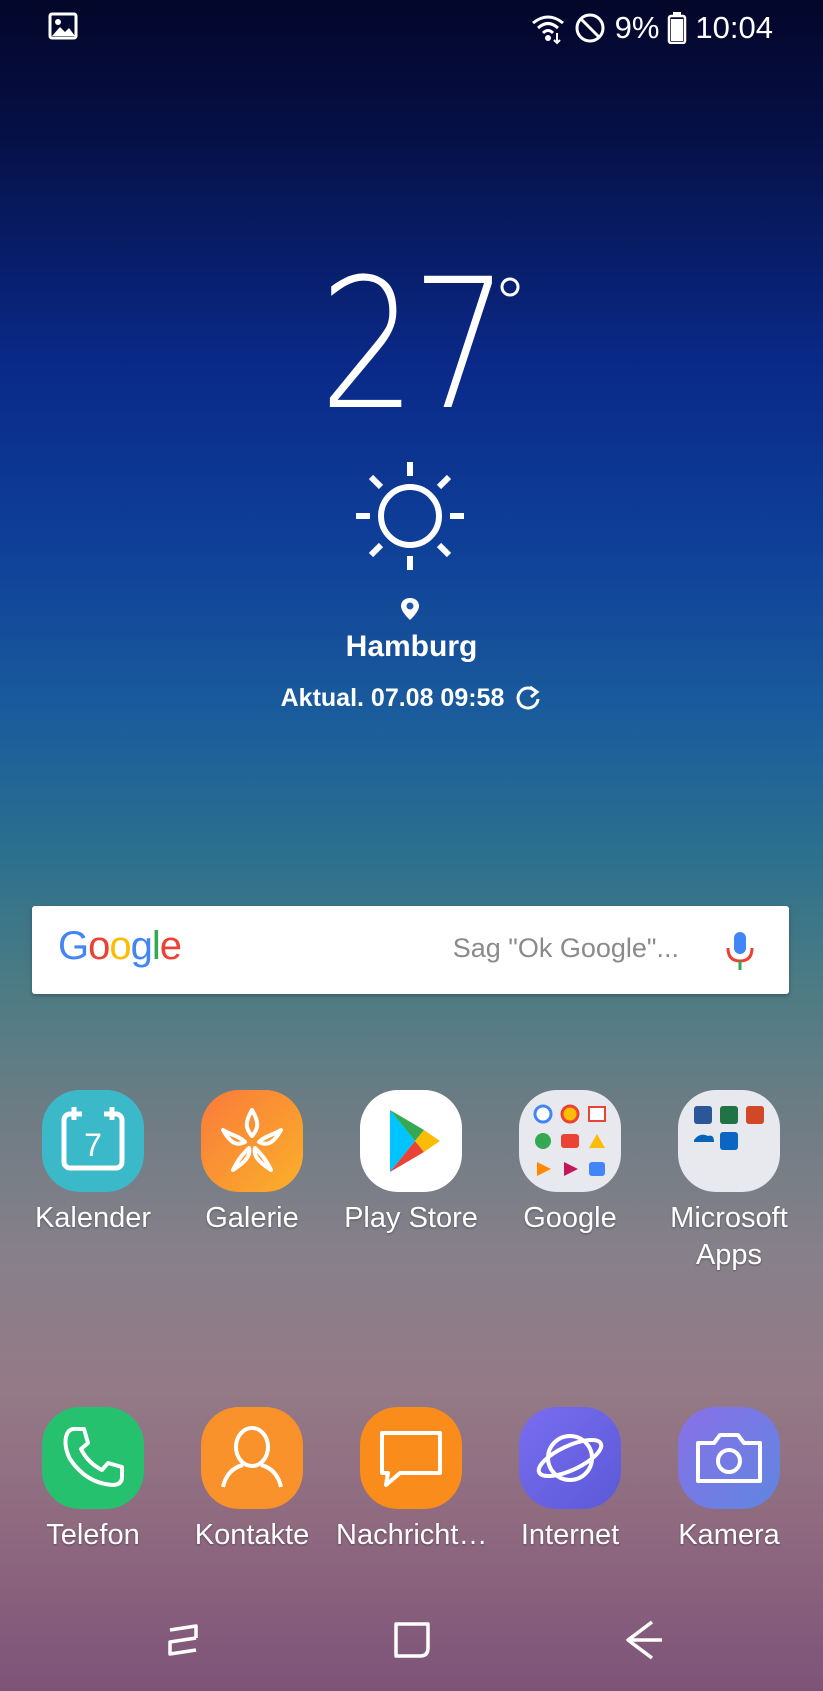 The image size is (823, 1691). What do you see at coordinates (411, 1458) in the screenshot?
I see `message-icon` at bounding box center [411, 1458].